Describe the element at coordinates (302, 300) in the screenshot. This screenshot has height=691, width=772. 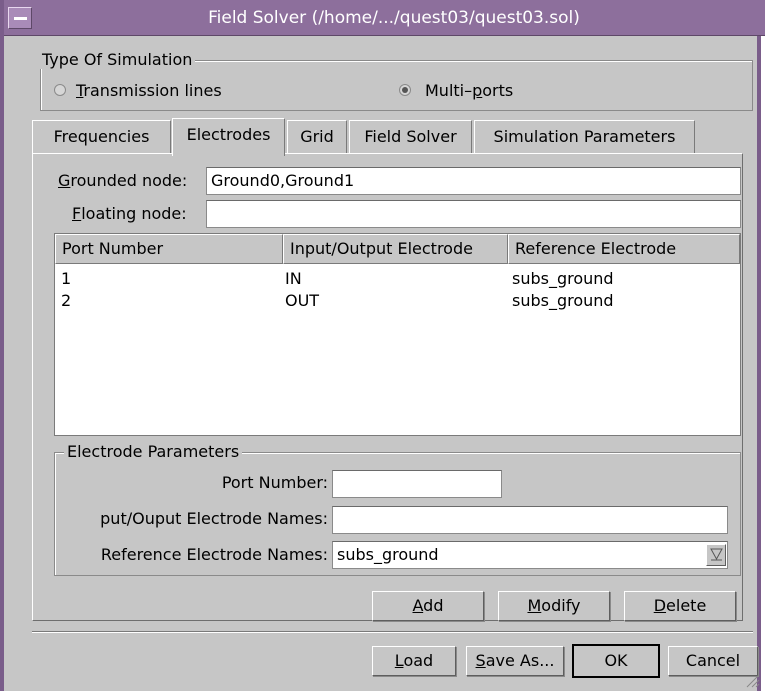
I see `cell-io-electrode: OUT` at that location.